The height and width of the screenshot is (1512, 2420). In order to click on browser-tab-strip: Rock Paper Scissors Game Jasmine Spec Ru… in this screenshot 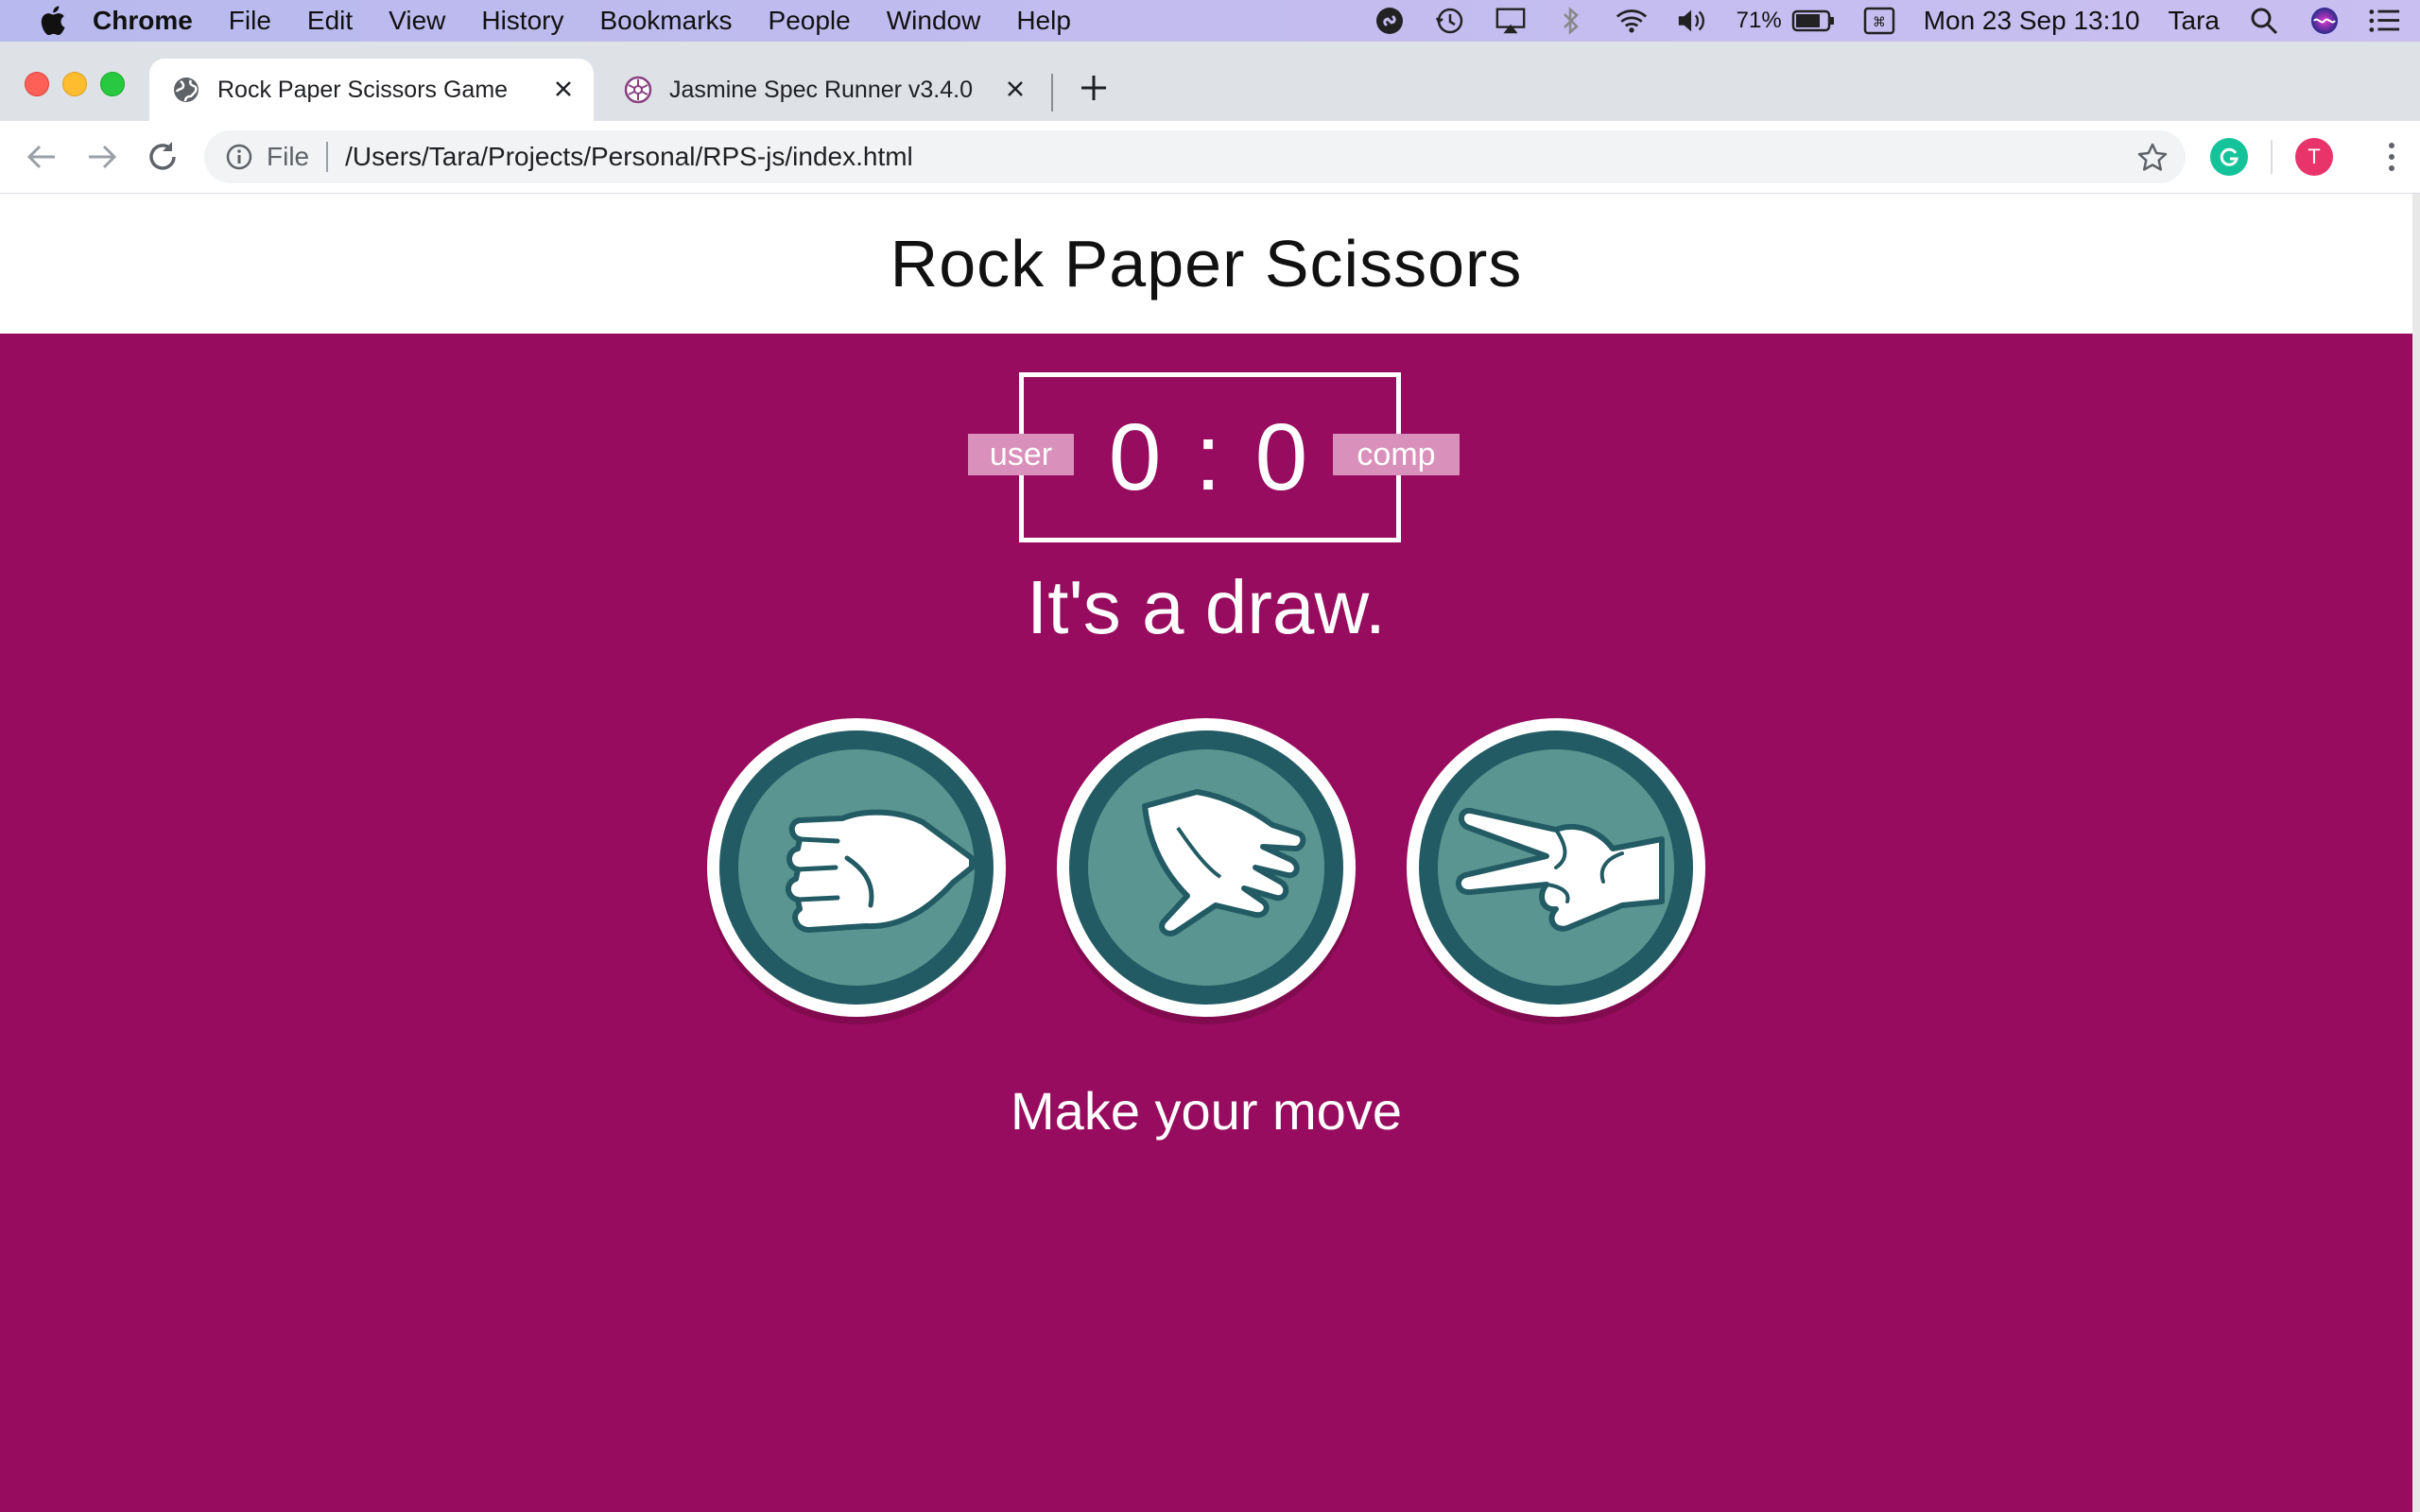, I will do `click(1210, 81)`.